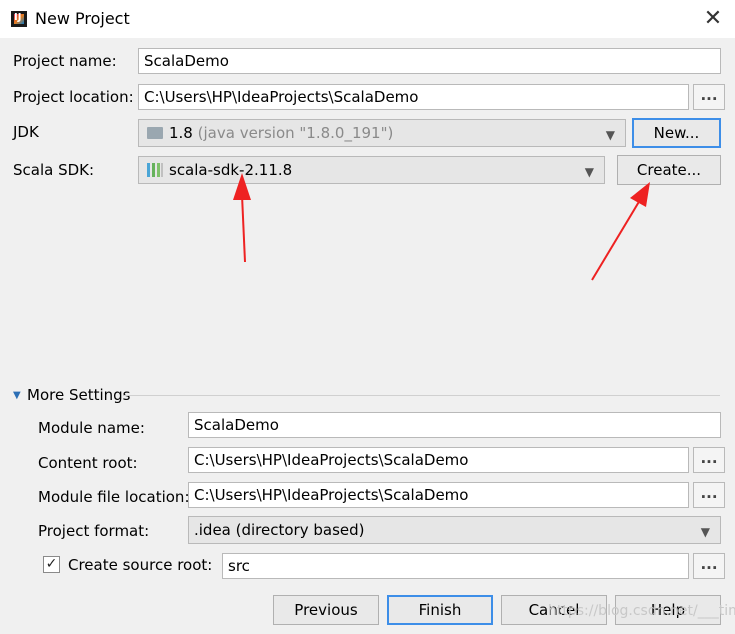 The height and width of the screenshot is (634, 735). What do you see at coordinates (242, 218) in the screenshot?
I see `annotation-arrow-left` at bounding box center [242, 218].